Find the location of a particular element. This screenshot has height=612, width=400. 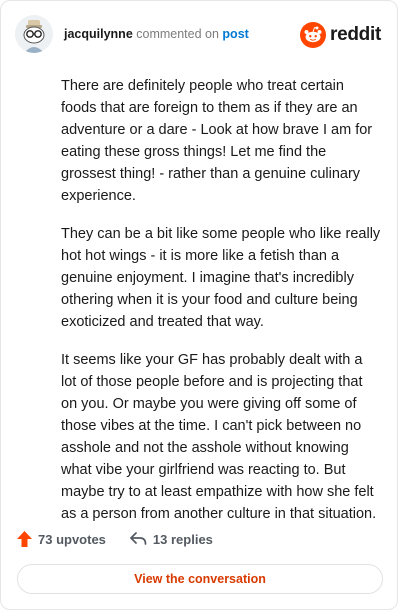

reddit-brand: reddit is located at coordinates (340, 35).